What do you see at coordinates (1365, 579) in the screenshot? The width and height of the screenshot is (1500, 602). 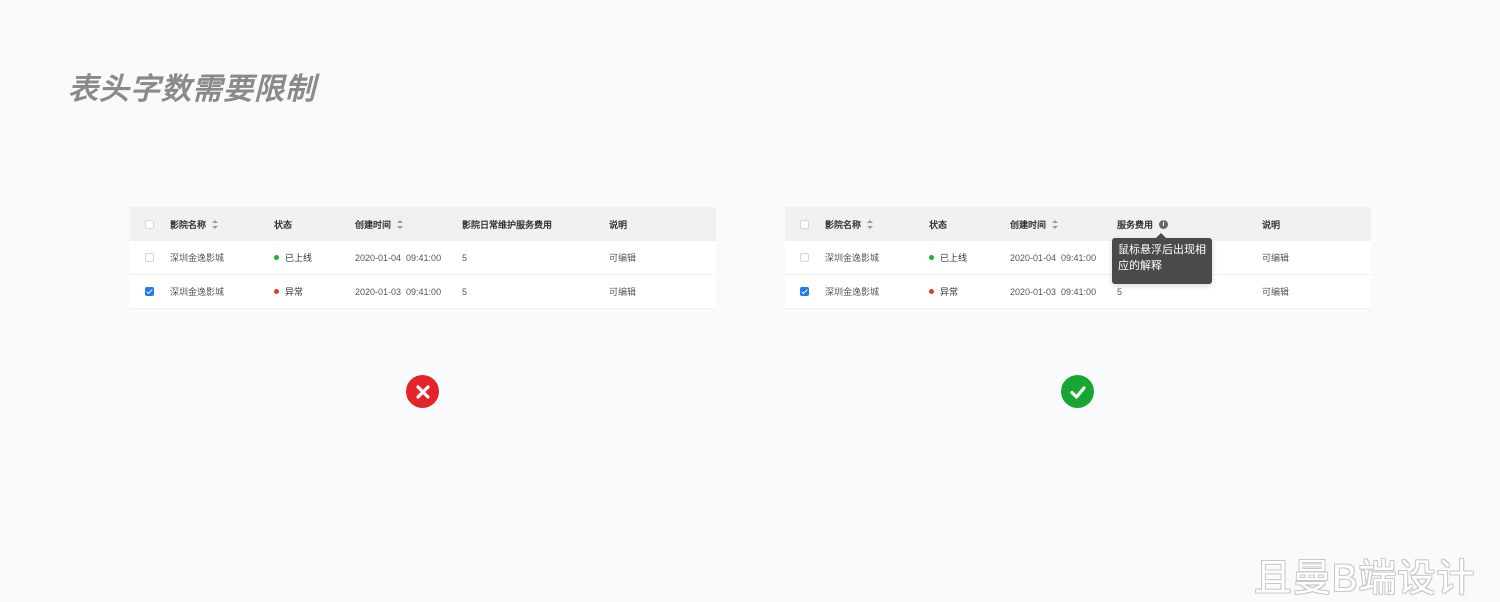 I see `watermark: 且曼B端设计` at bounding box center [1365, 579].